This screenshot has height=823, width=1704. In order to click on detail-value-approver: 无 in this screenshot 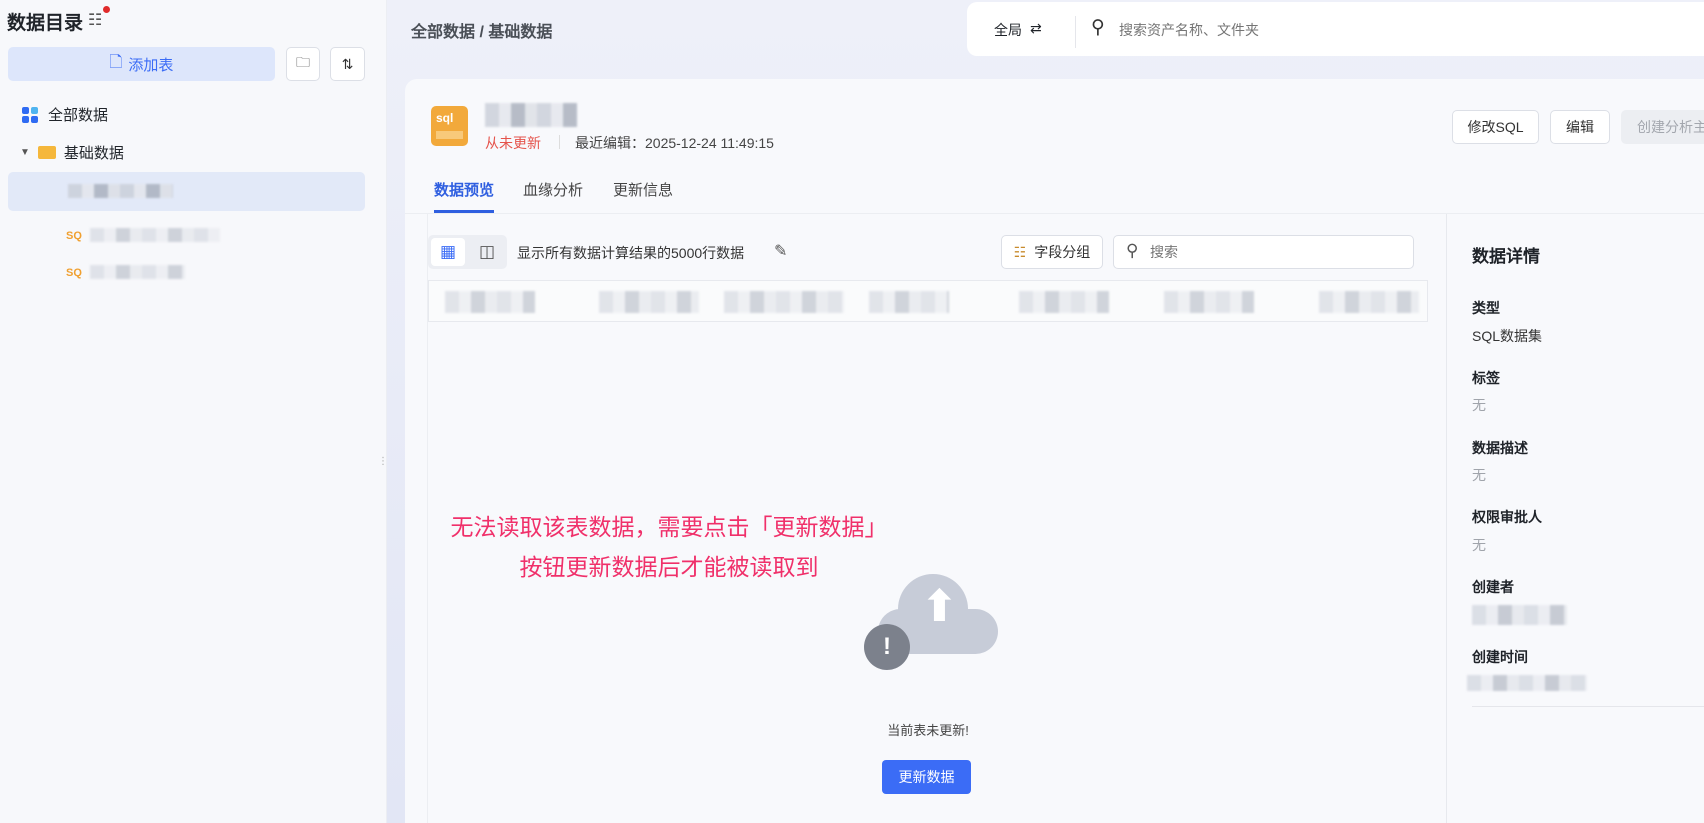, I will do `click(1479, 545)`.